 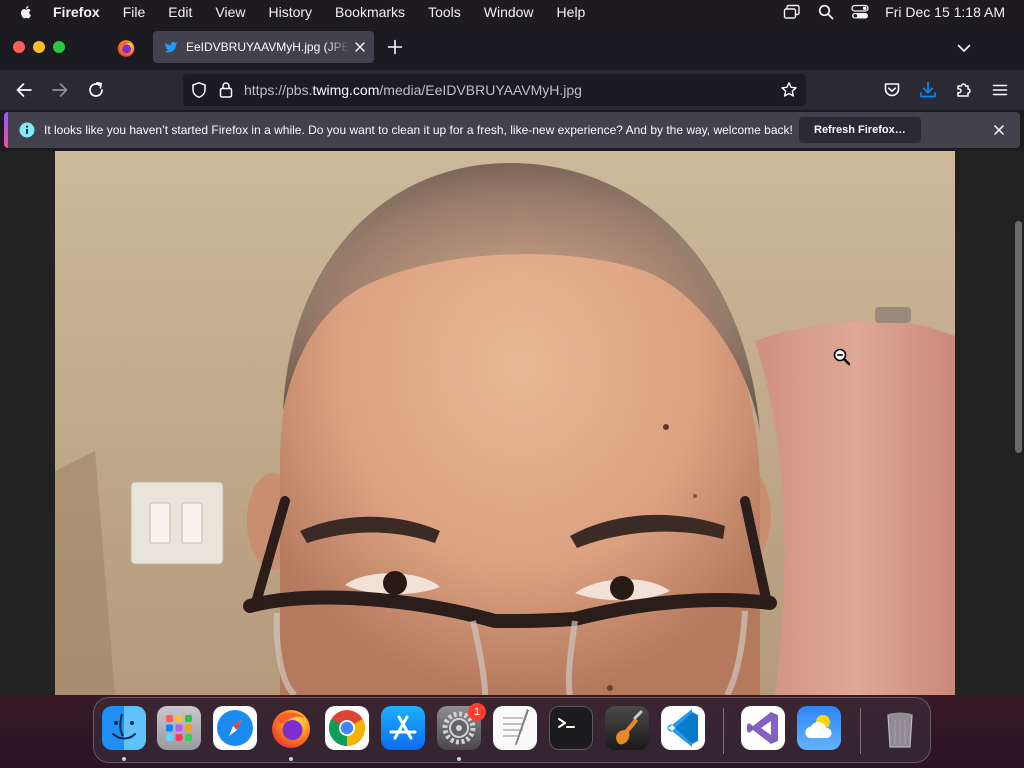 What do you see at coordinates (999, 130) in the screenshot?
I see `close-icon` at bounding box center [999, 130].